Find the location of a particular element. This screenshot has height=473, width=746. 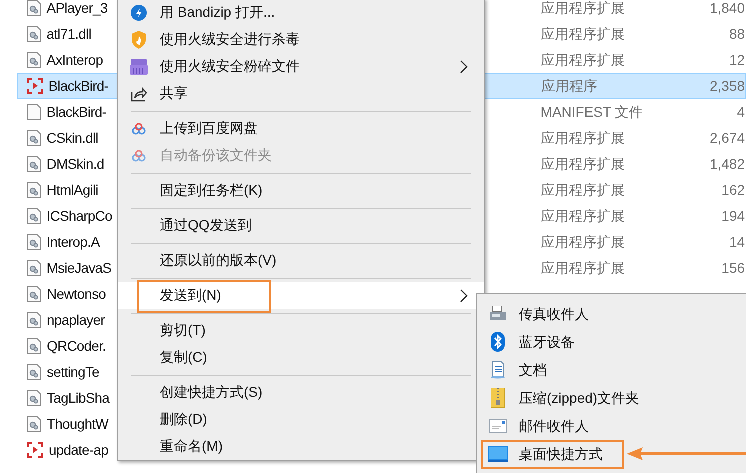

file-size: 194 is located at coordinates (733, 216).